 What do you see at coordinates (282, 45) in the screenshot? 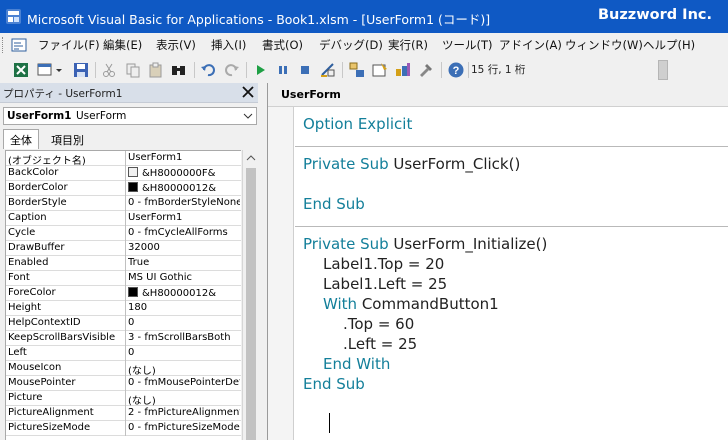
I see `menu-format: 書式(O)` at bounding box center [282, 45].